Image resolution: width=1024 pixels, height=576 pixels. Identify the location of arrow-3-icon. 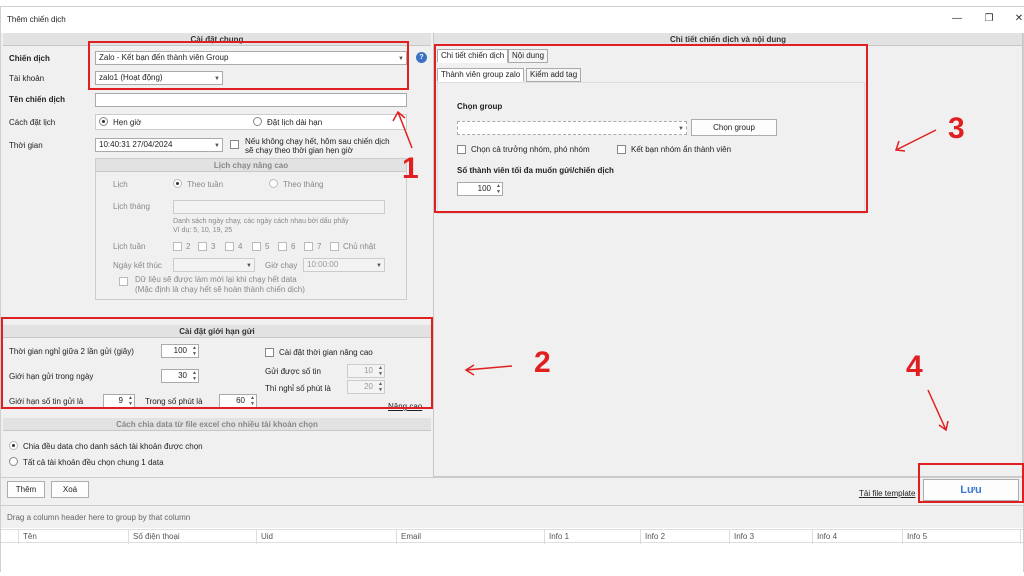
(916, 140).